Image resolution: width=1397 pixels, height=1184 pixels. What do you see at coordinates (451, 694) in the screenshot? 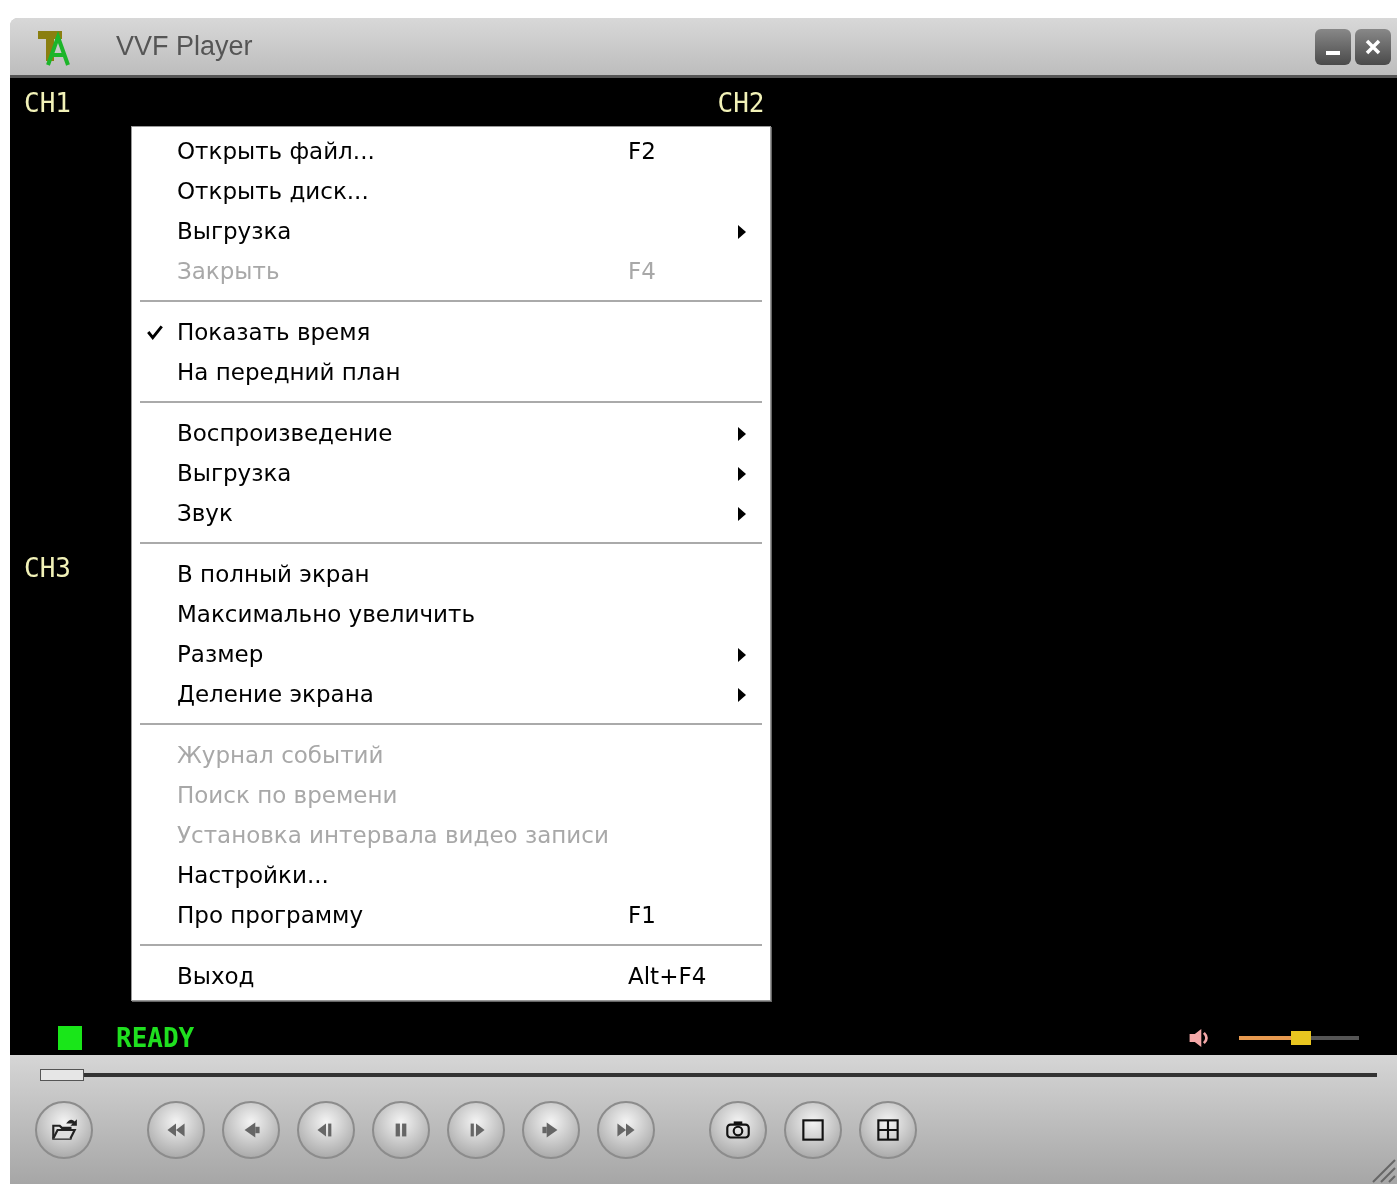
I see `menu-item: Деление экрана` at bounding box center [451, 694].